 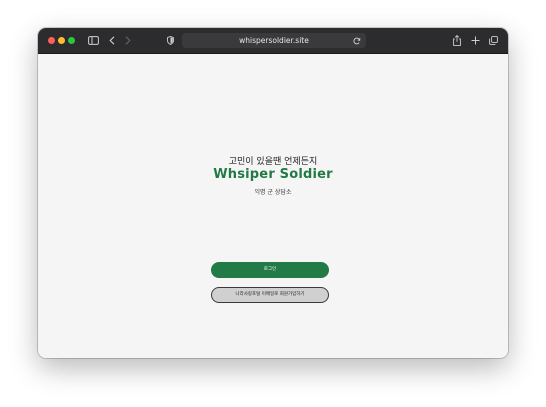 I want to click on login-button: 로그인, so click(x=270, y=270).